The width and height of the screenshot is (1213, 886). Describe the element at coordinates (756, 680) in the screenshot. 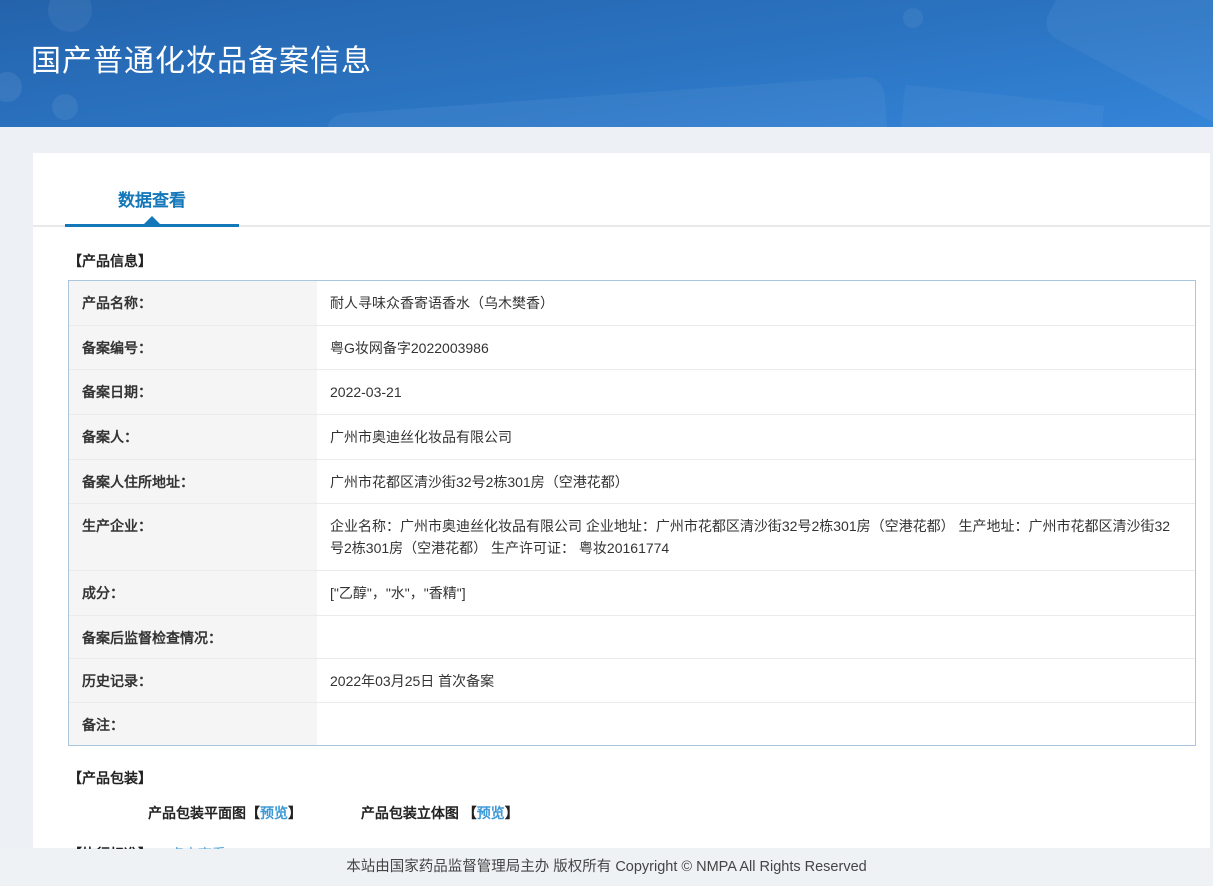

I see `row-value: 2022年03月25日 首次备案` at that location.